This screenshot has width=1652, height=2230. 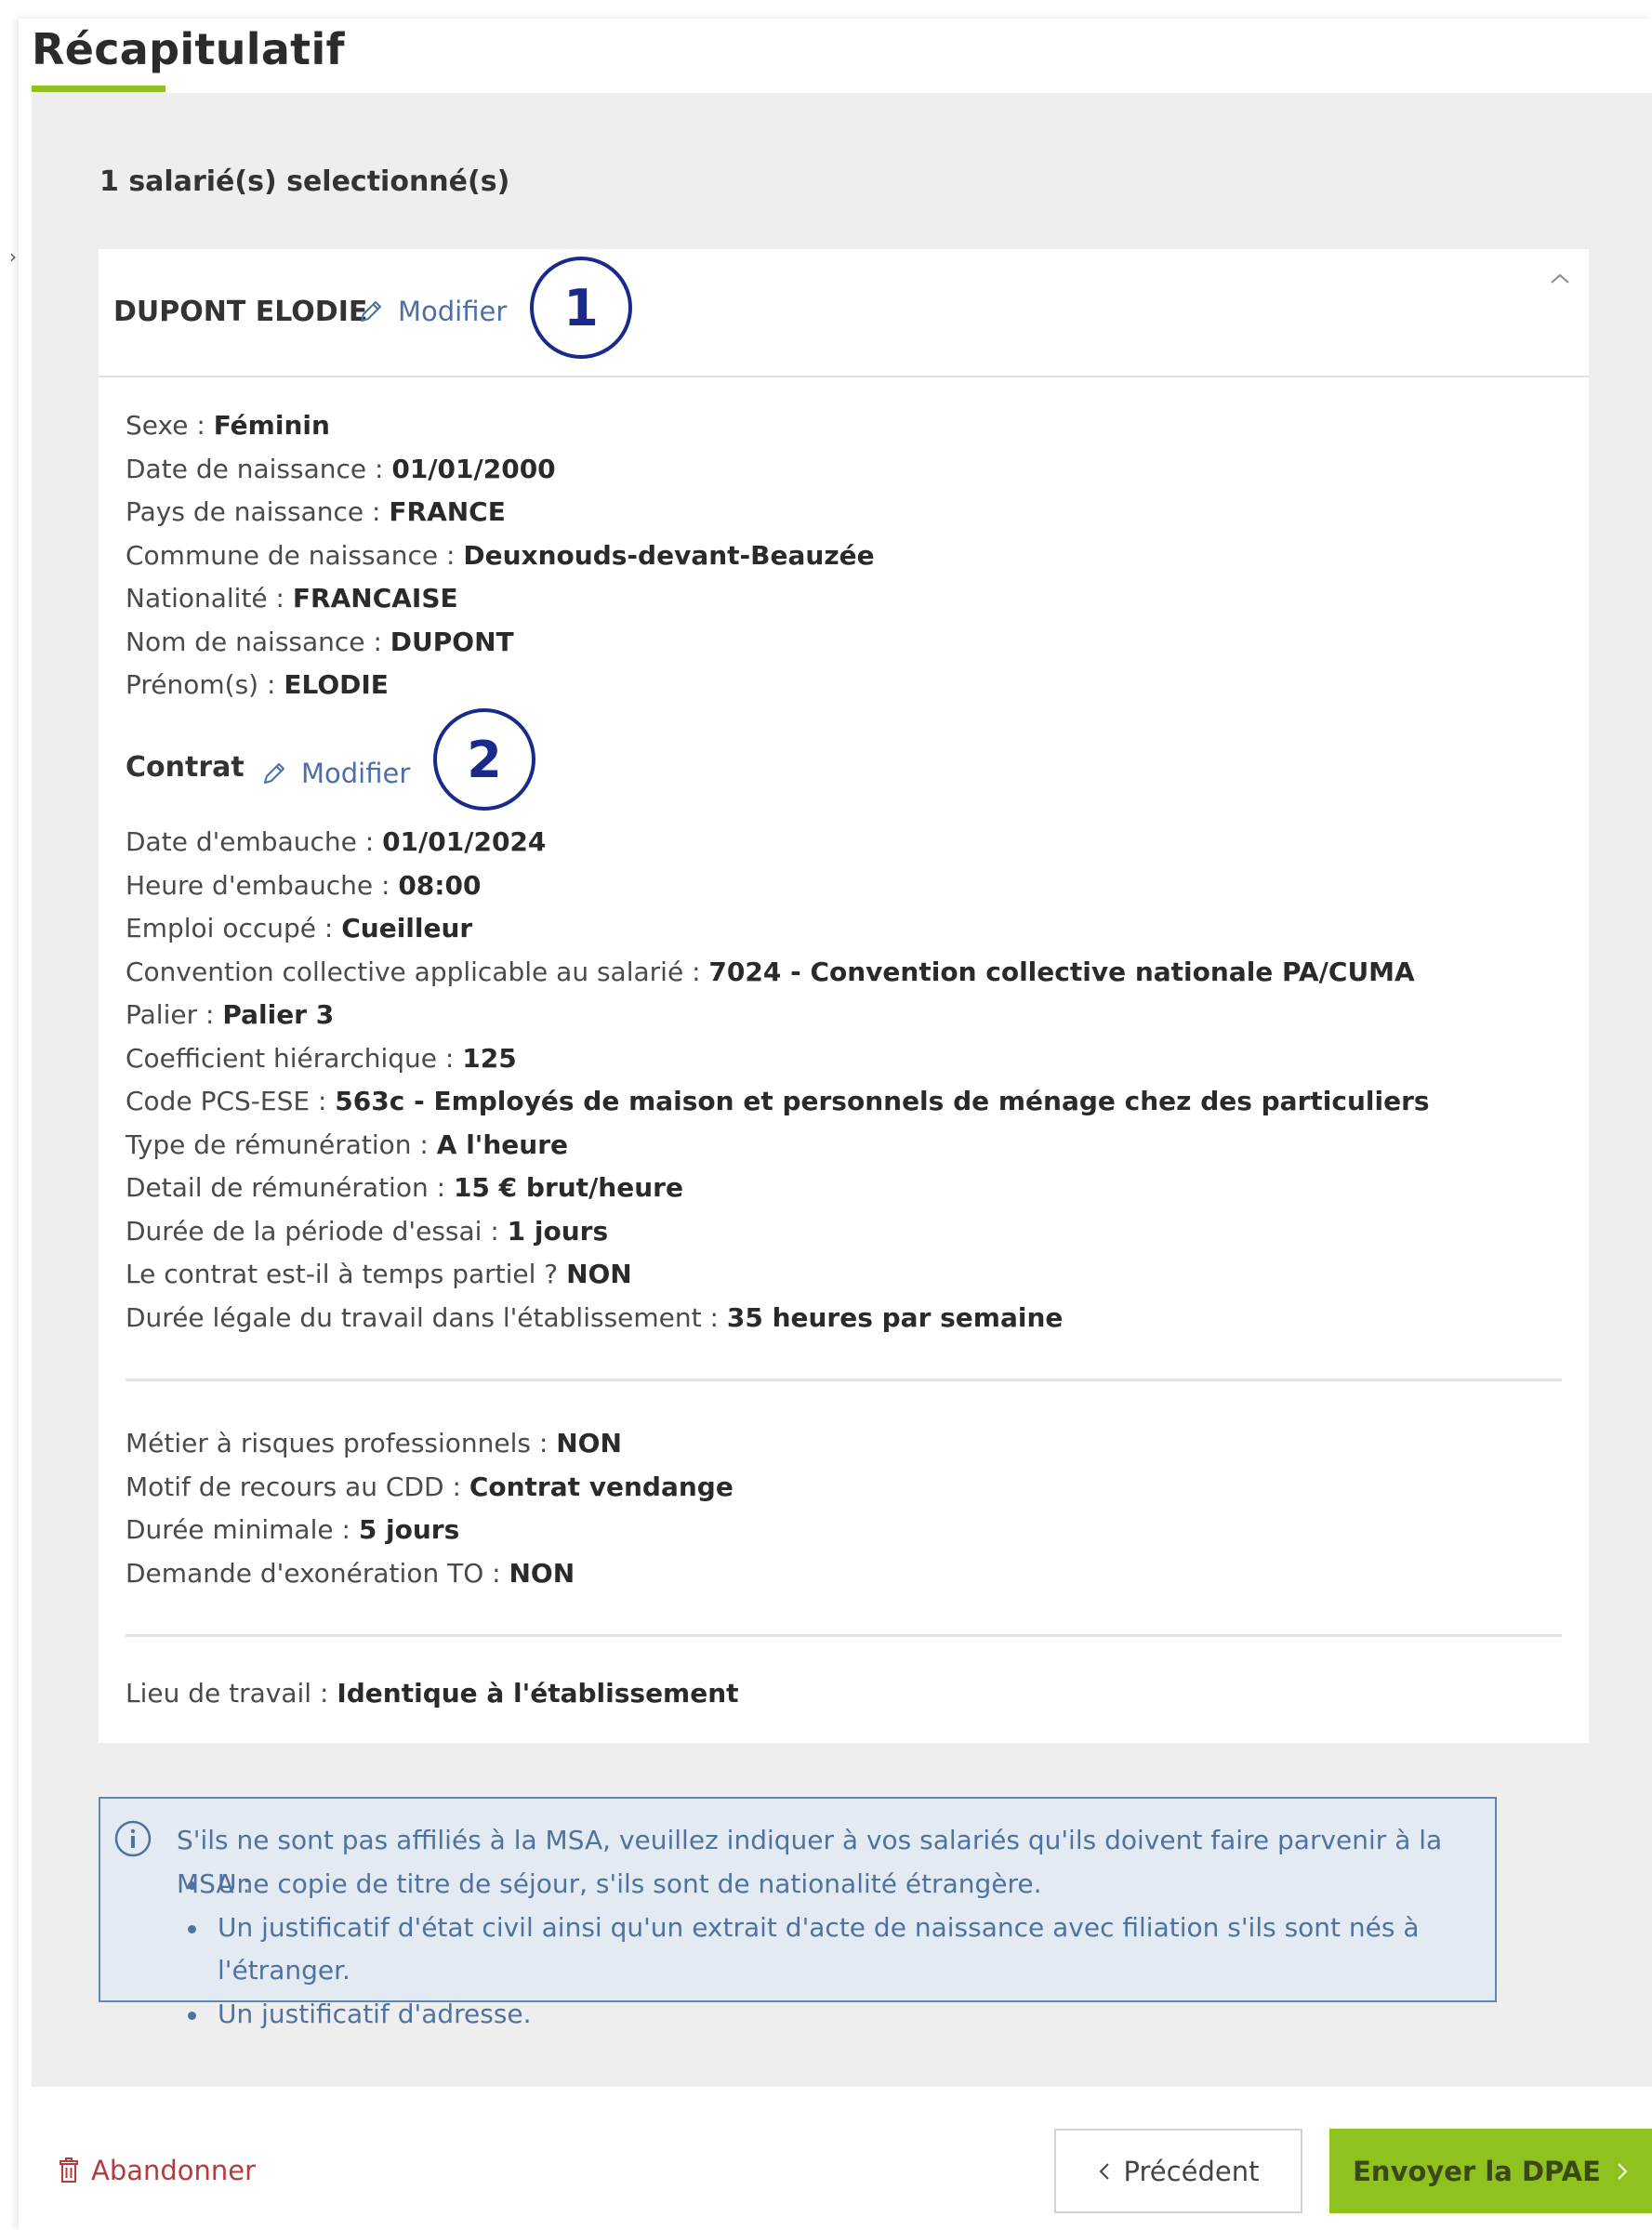 I want to click on info-list-item: Un justificatif d'adresse., so click(x=836, y=2015).